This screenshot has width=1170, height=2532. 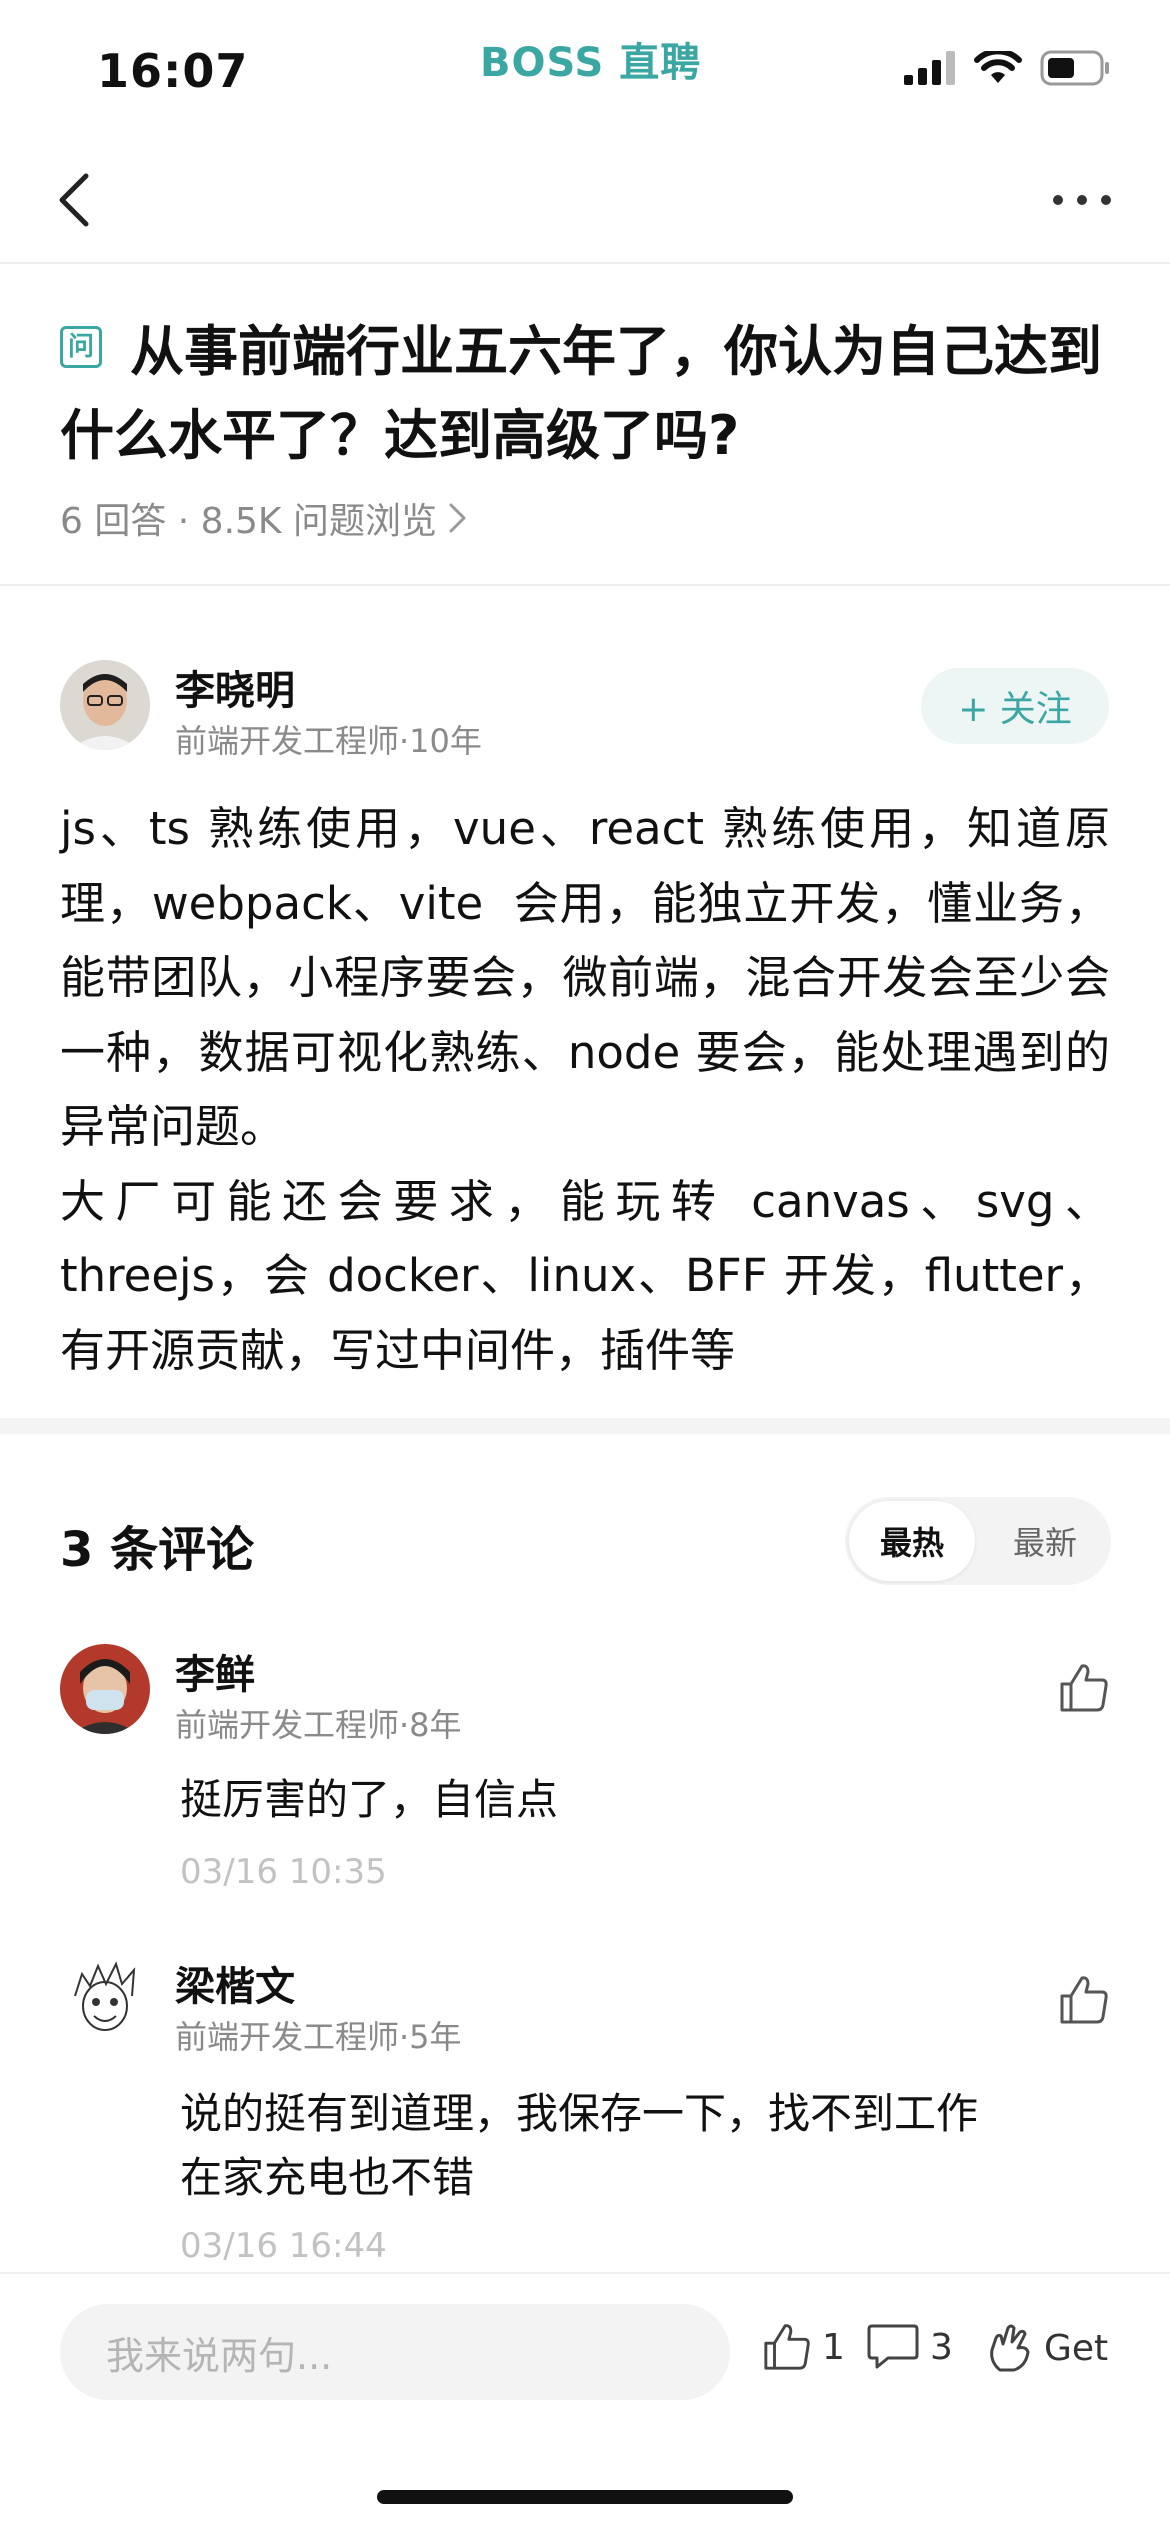 I want to click on answer-author-title: 前端开发工程师·10年, so click(x=328, y=741).